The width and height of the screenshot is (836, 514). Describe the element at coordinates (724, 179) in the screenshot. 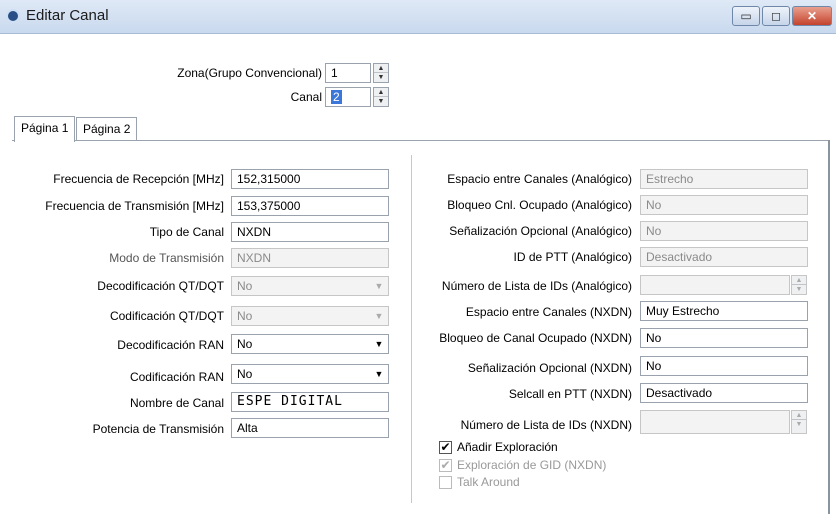

I see `spacing-analog-input: Estrecho` at that location.